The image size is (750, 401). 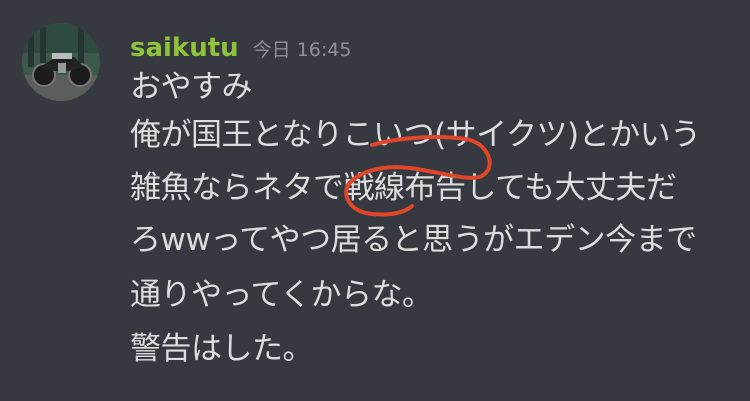 I want to click on message-line: 雑魚ならネタで戦線布告しても大丈夫だ, so click(x=403, y=188).